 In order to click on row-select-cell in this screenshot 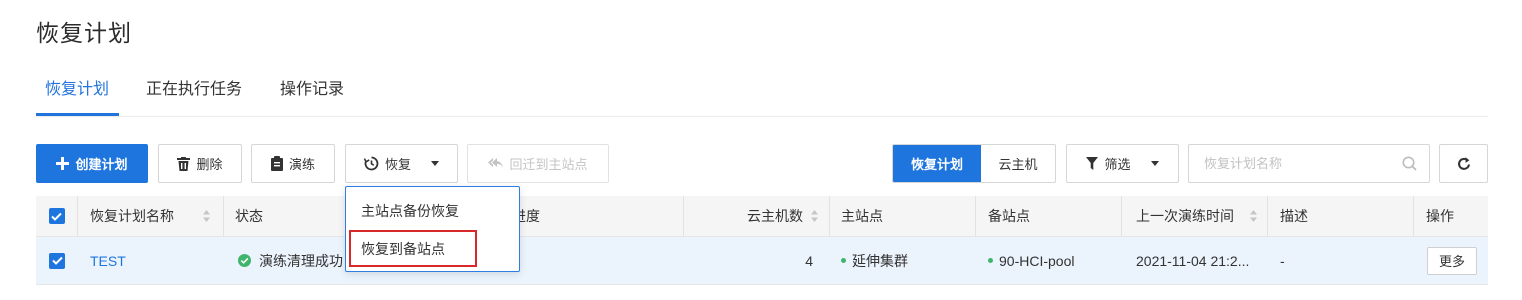, I will do `click(57, 260)`.